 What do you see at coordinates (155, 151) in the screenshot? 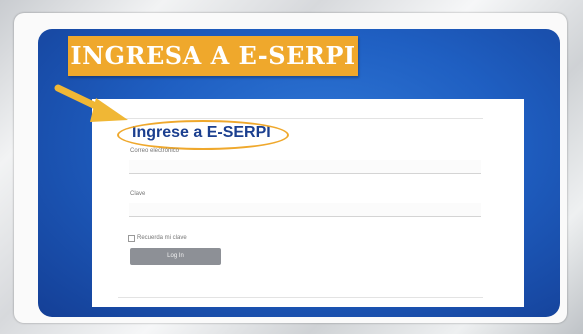
I see `email-label: Correo electrónico` at bounding box center [155, 151].